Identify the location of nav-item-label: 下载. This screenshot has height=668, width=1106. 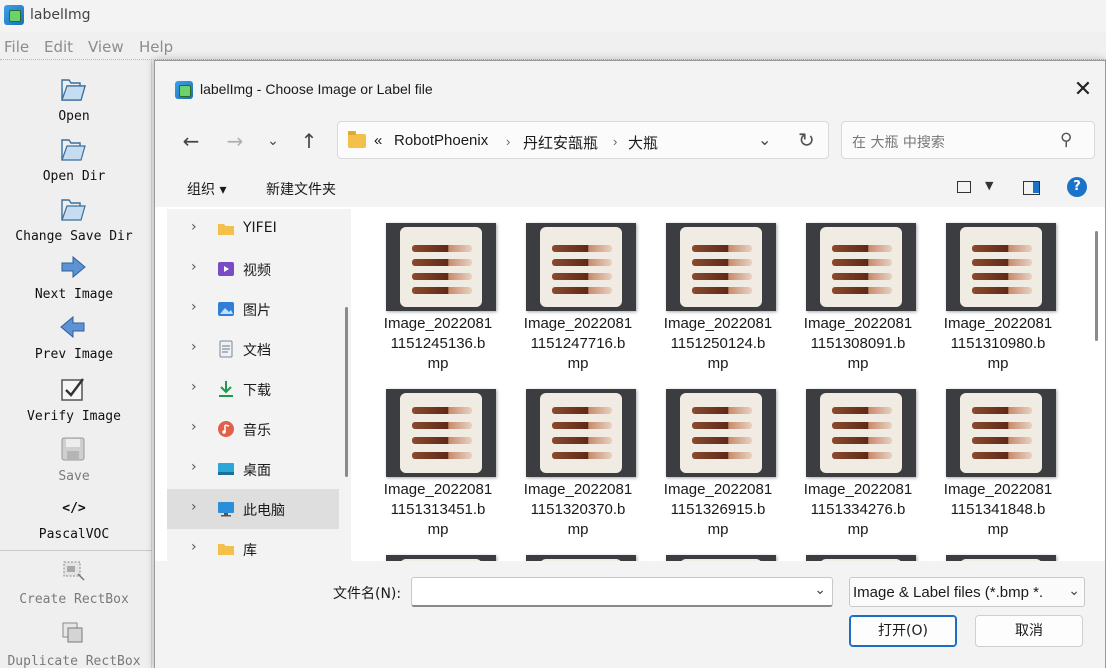
(257, 391).